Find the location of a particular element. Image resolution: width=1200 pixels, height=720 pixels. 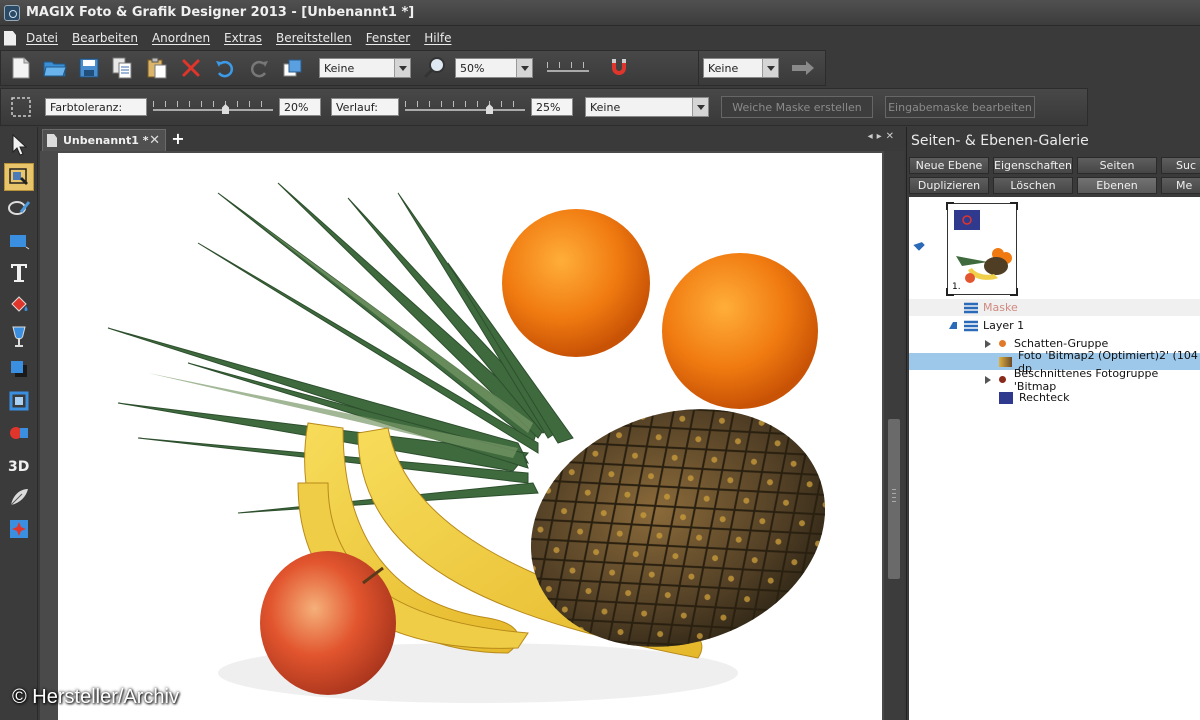

zoom-slider is located at coordinates (568, 68).